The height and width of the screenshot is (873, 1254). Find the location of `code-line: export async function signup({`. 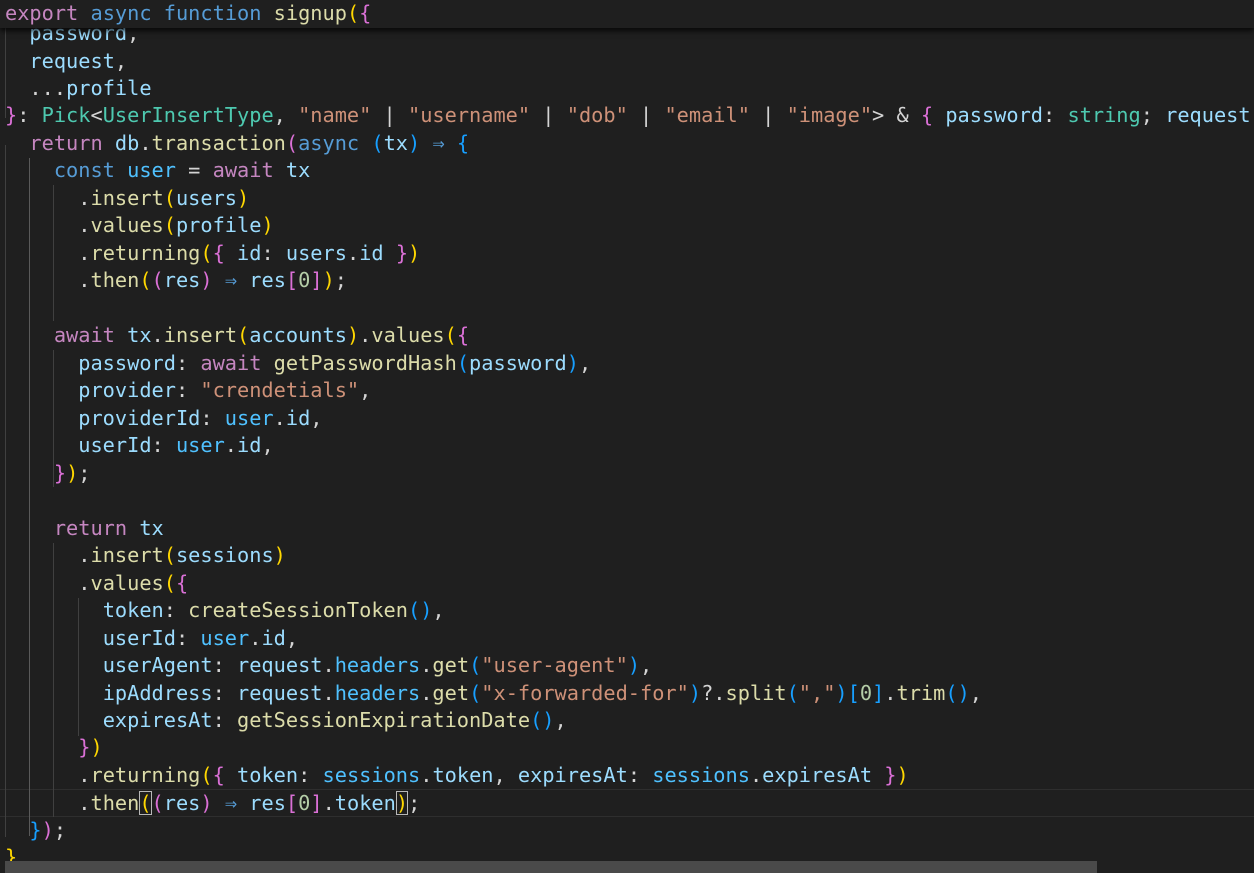

code-line: export async function signup({ is located at coordinates (627, 14).